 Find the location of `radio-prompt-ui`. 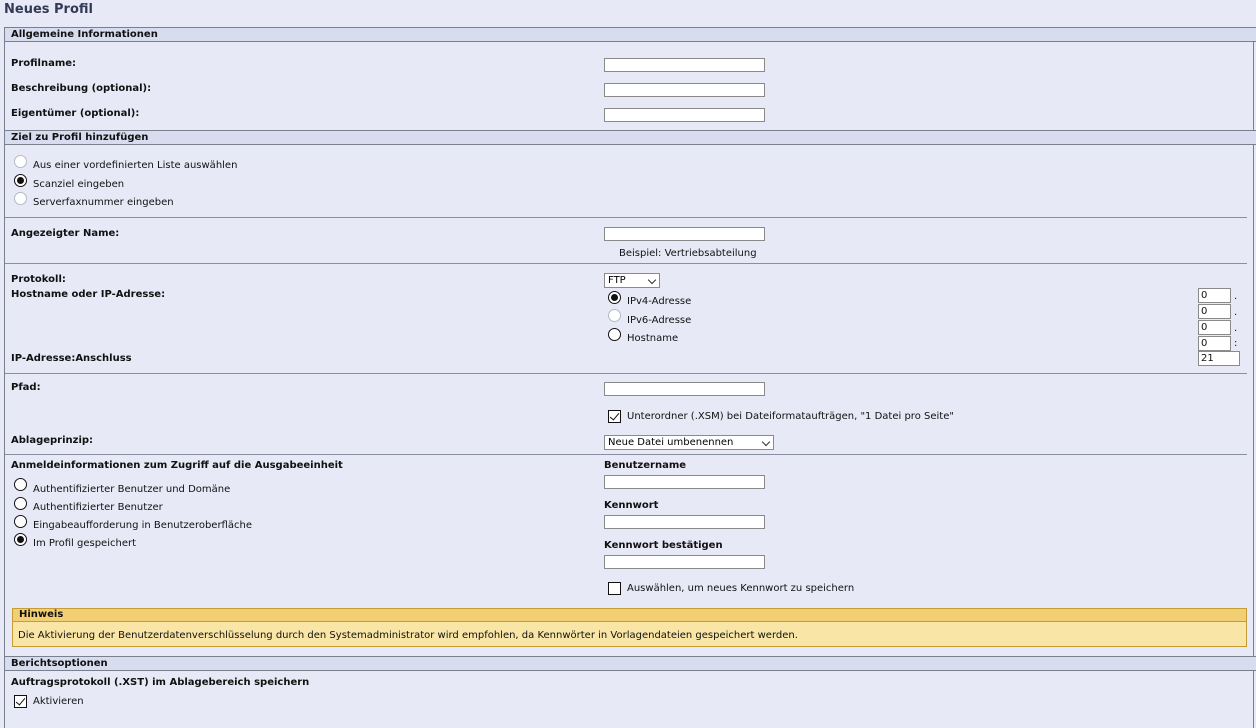

radio-prompt-ui is located at coordinates (20, 521).